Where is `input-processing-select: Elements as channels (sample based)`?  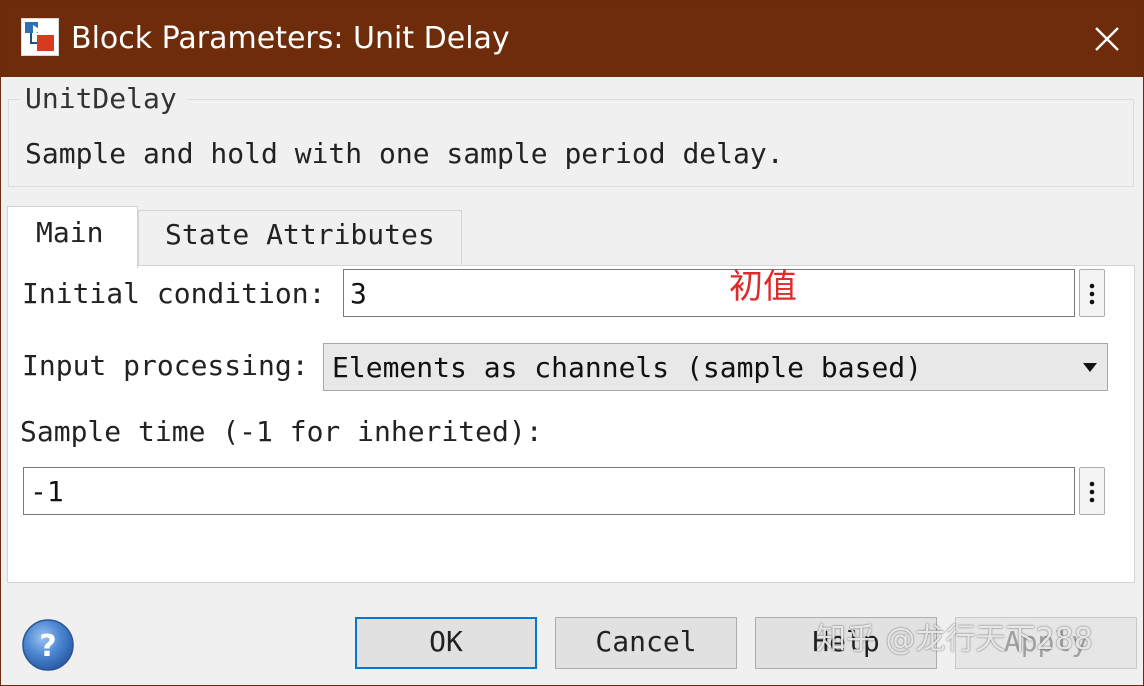 input-processing-select: Elements as channels (sample based) is located at coordinates (715, 367).